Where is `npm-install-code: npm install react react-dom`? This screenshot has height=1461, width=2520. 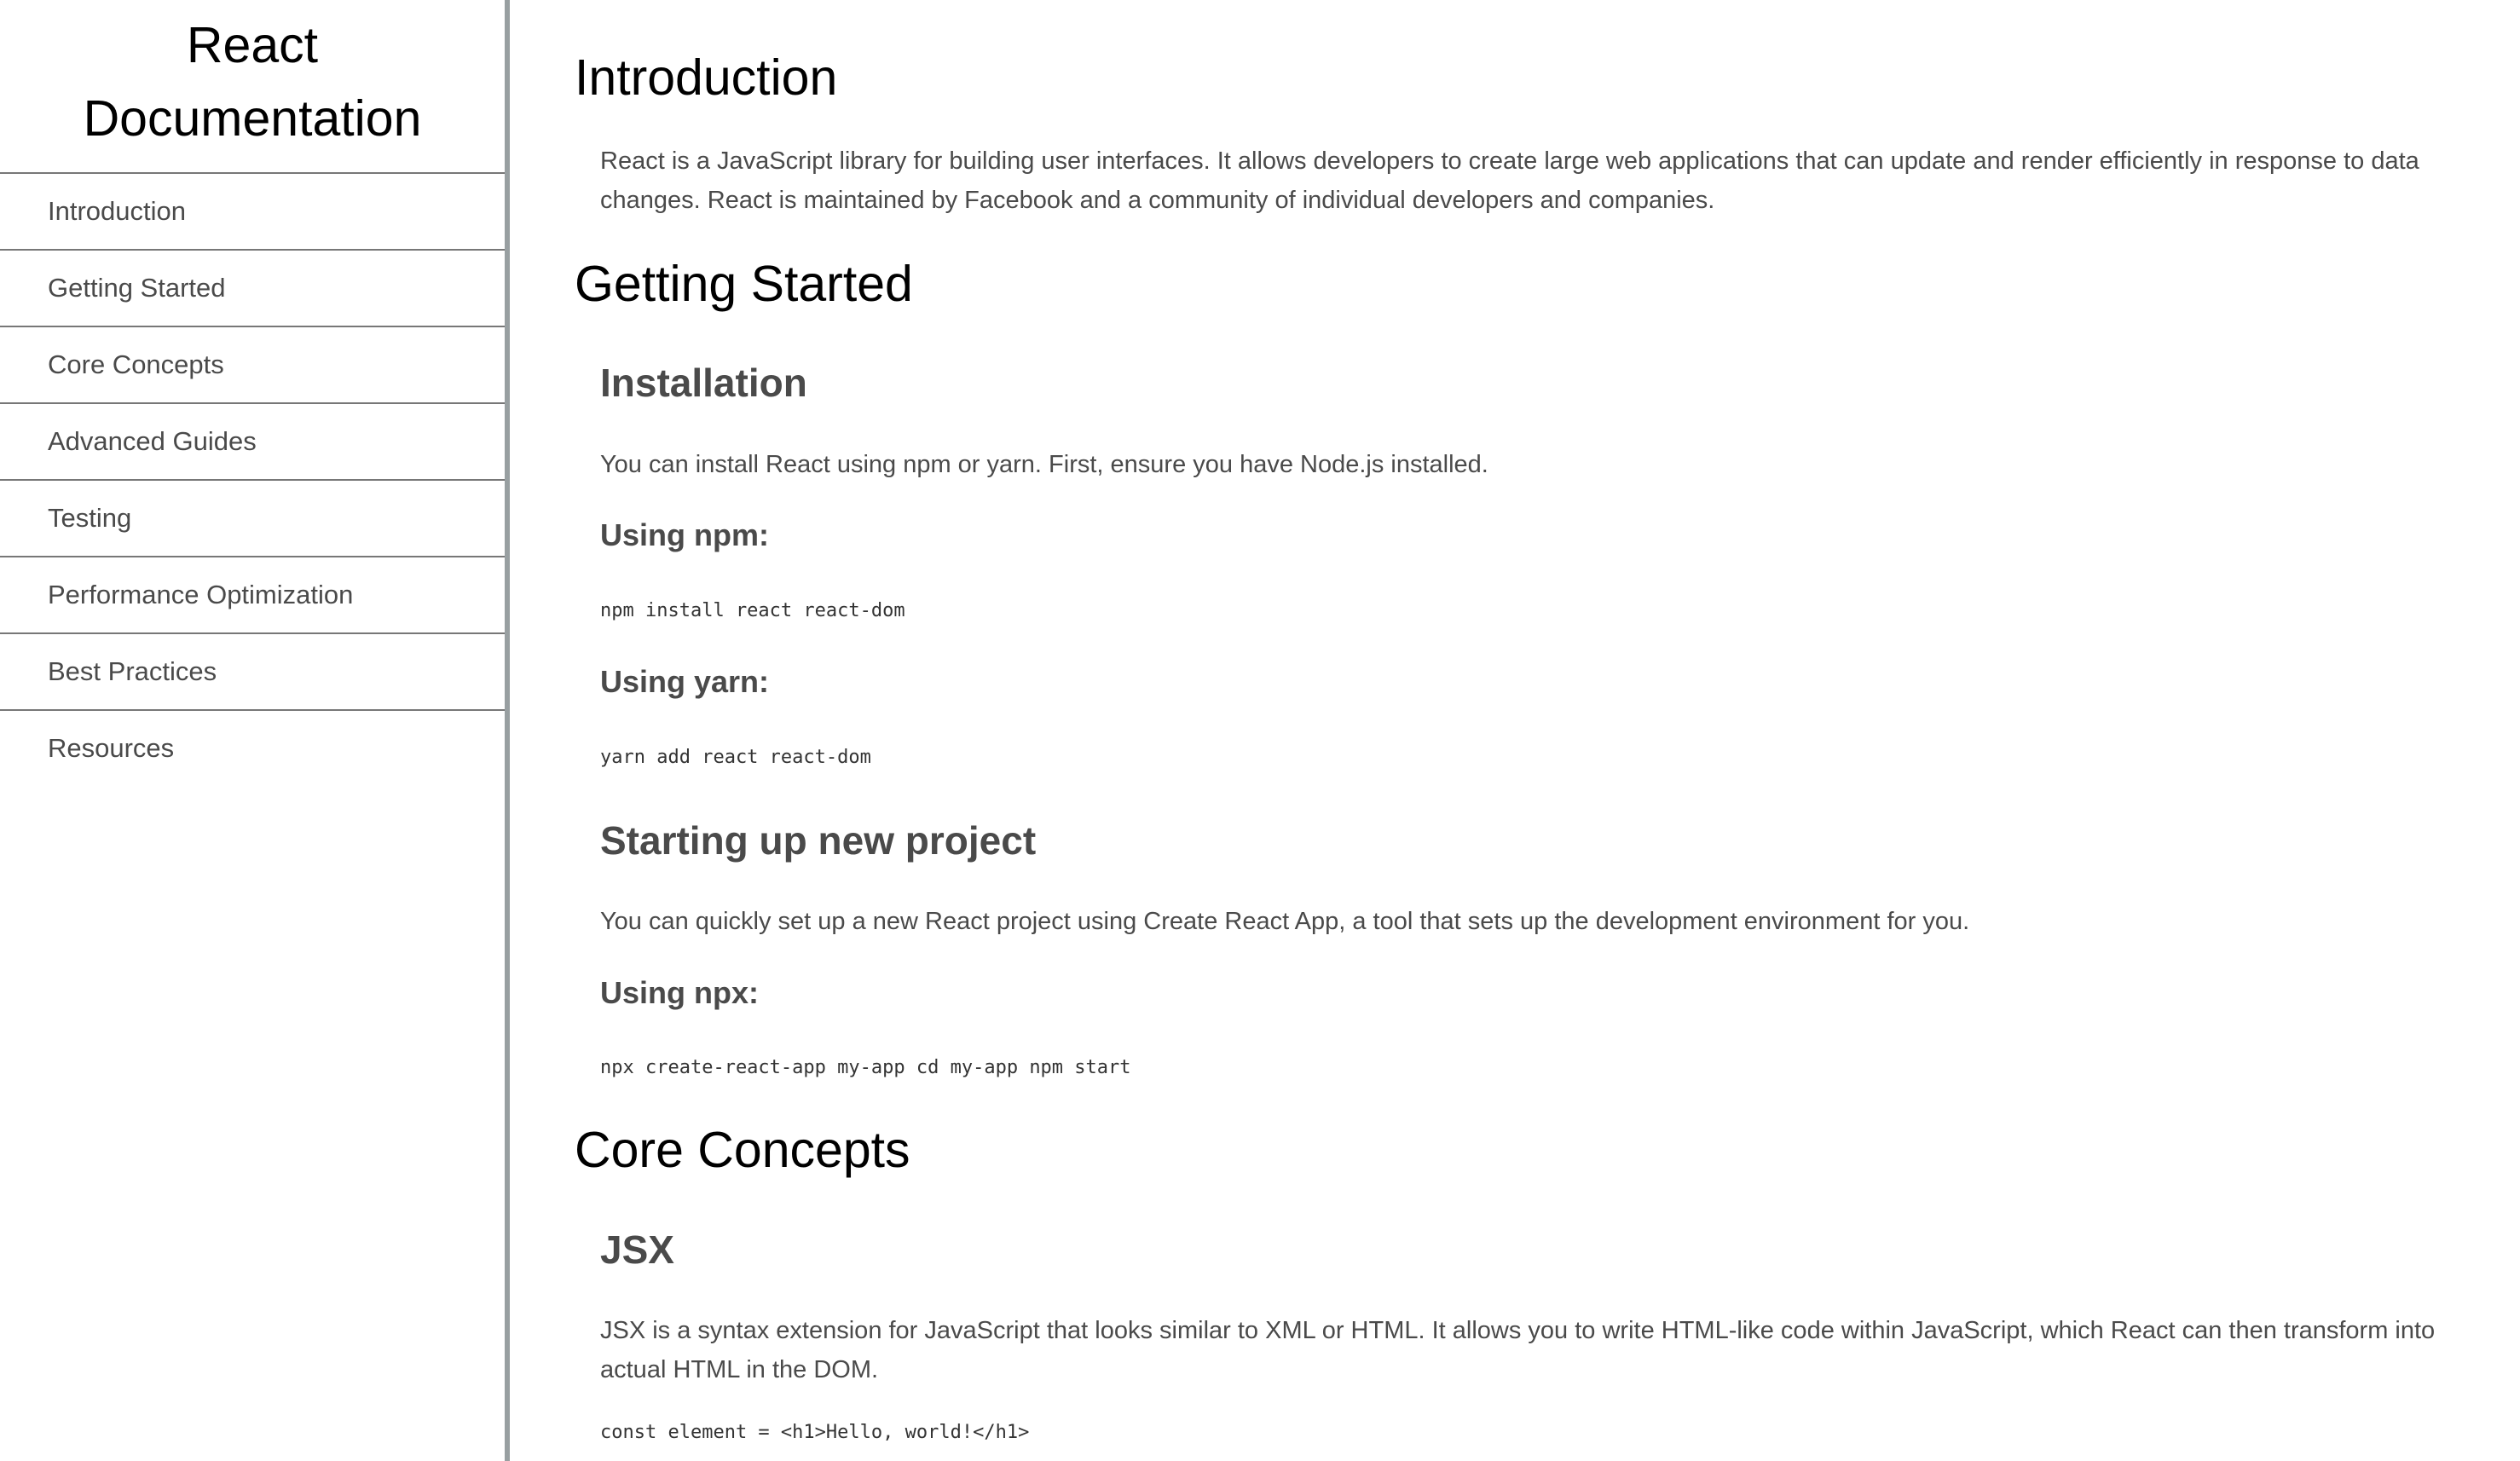
npm-install-code: npm install react react-dom is located at coordinates (752, 611).